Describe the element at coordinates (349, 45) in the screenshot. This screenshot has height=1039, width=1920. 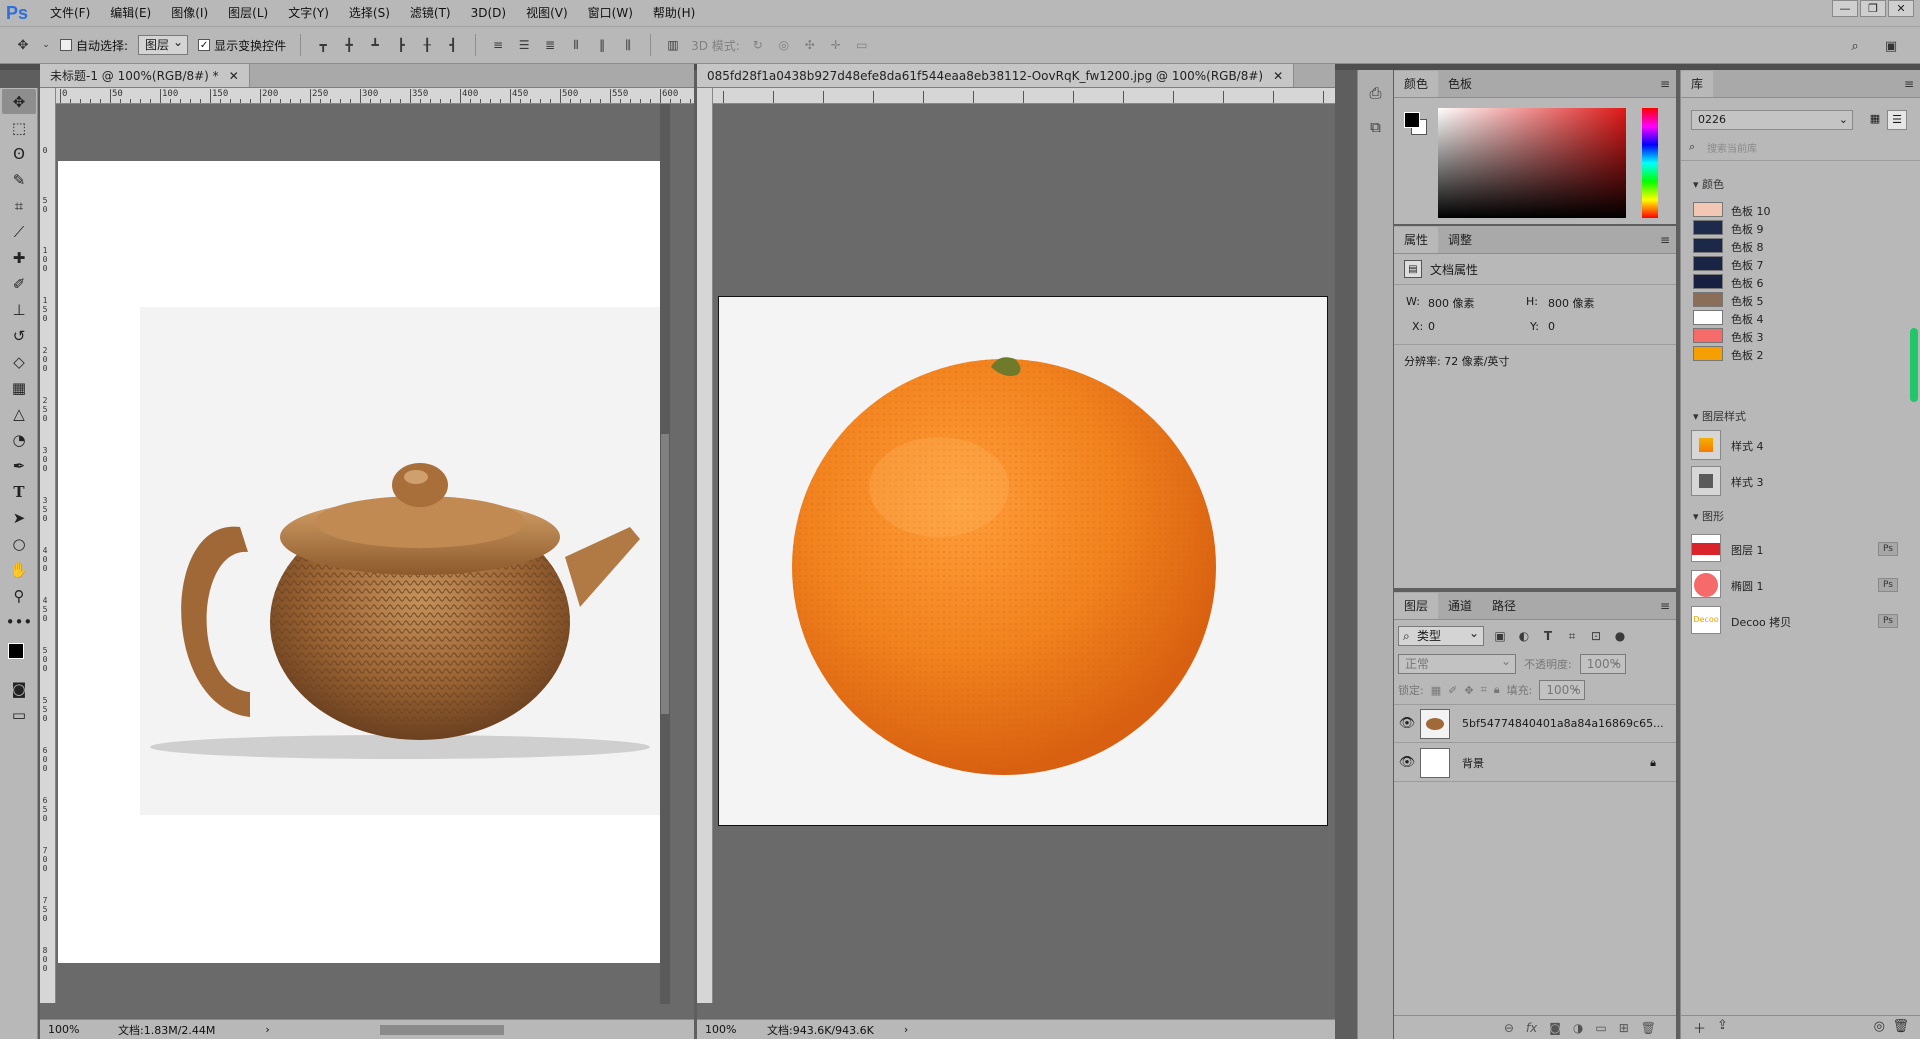
I see `align-vcenter-icon: ╋` at that location.